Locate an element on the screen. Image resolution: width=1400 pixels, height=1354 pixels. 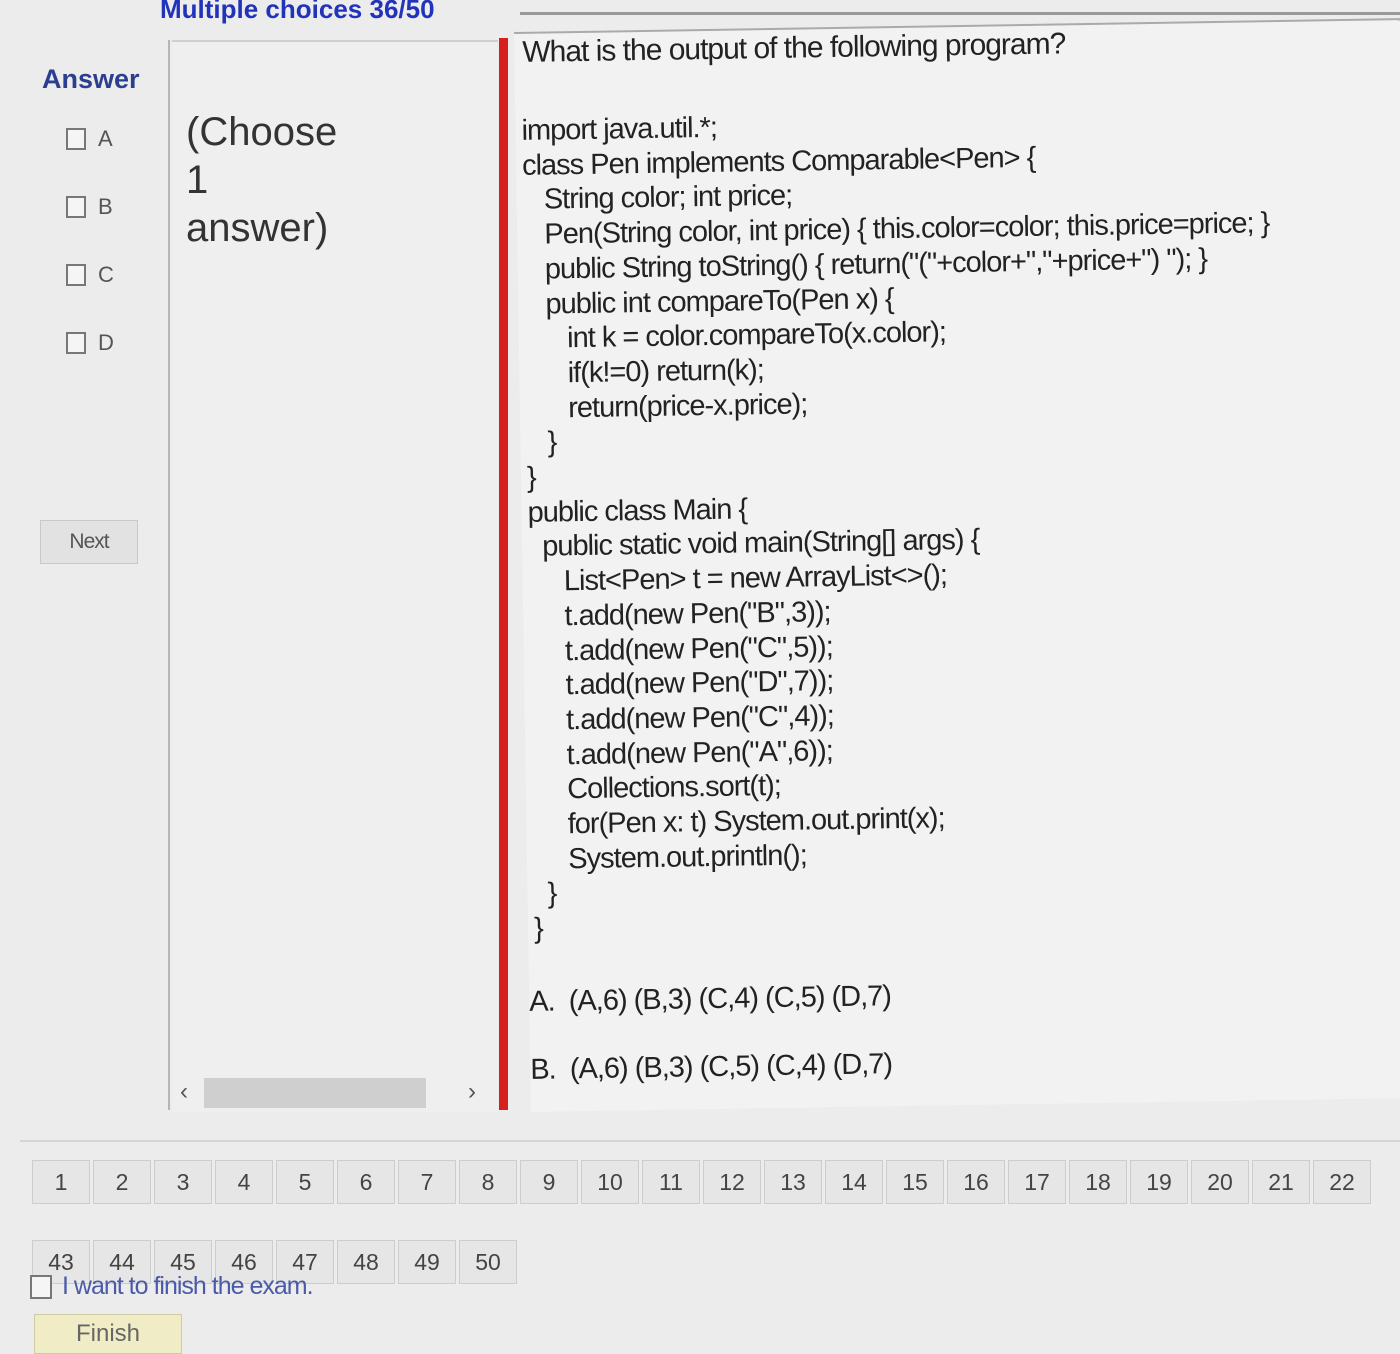
nav-question-button: 22 is located at coordinates (1342, 1182).